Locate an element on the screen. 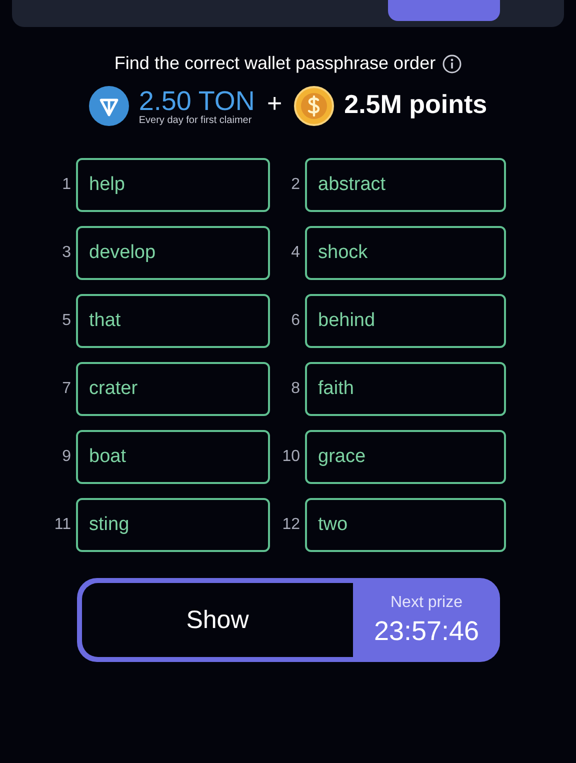 Image resolution: width=576 pixels, height=763 pixels. show-button: Show is located at coordinates (217, 620).